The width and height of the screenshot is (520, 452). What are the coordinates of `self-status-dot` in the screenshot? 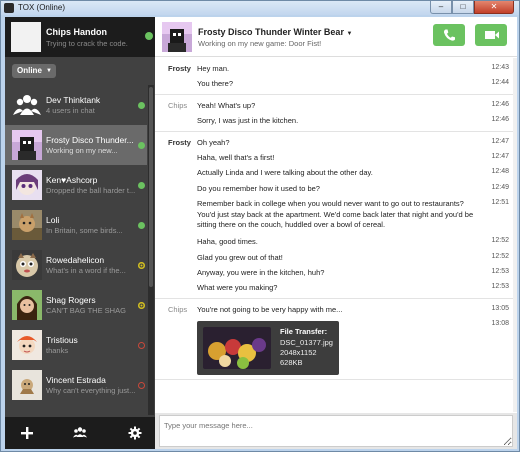 It's located at (149, 36).